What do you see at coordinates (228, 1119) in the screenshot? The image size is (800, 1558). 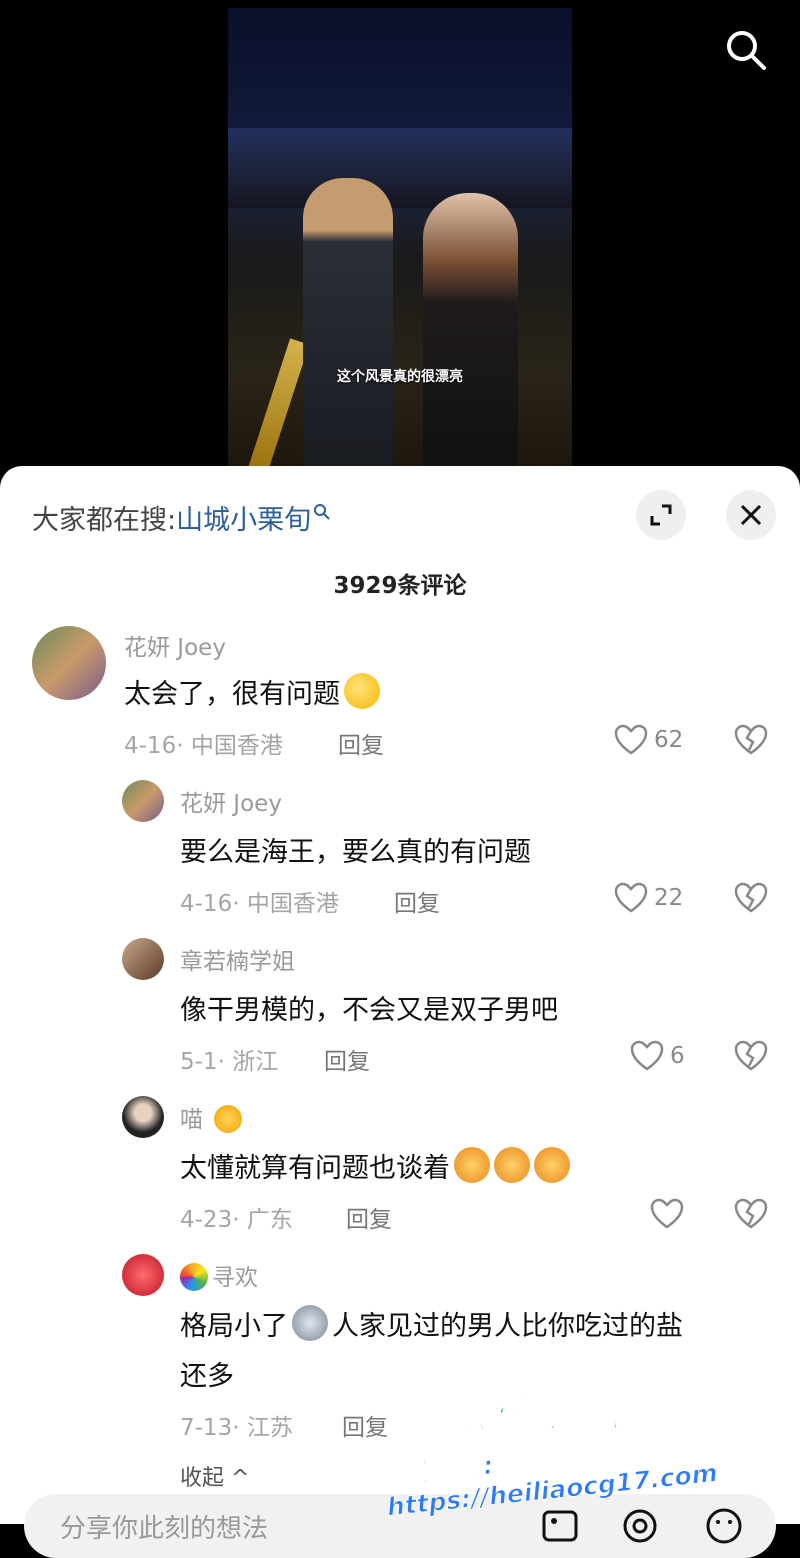 I see `cat-face-emoji-icon` at bounding box center [228, 1119].